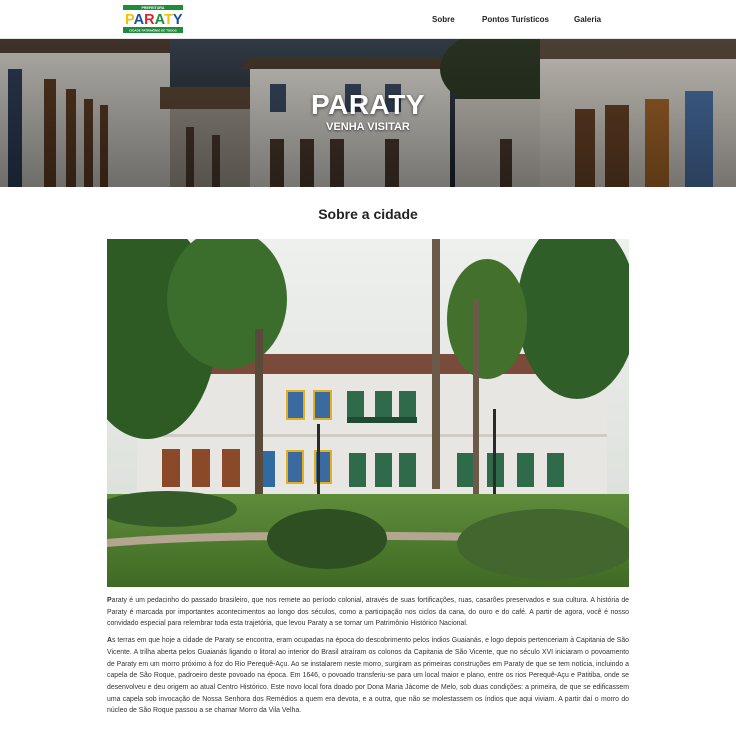  What do you see at coordinates (443, 19) in the screenshot?
I see `nav-link-sobre: Sobre` at bounding box center [443, 19].